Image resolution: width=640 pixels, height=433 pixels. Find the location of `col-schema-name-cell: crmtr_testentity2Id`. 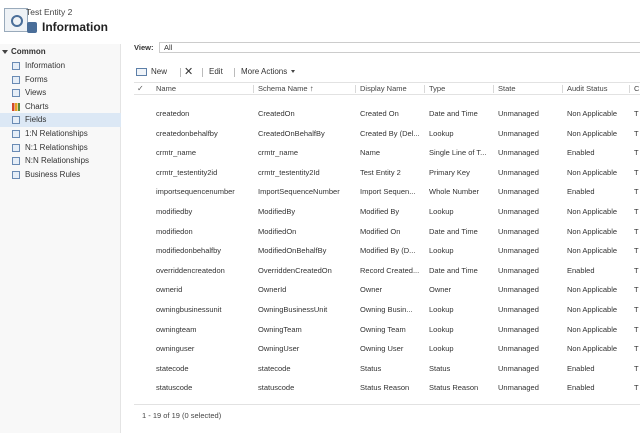

col-schema-name-cell: crmtr_testentity2Id is located at coordinates (289, 172).